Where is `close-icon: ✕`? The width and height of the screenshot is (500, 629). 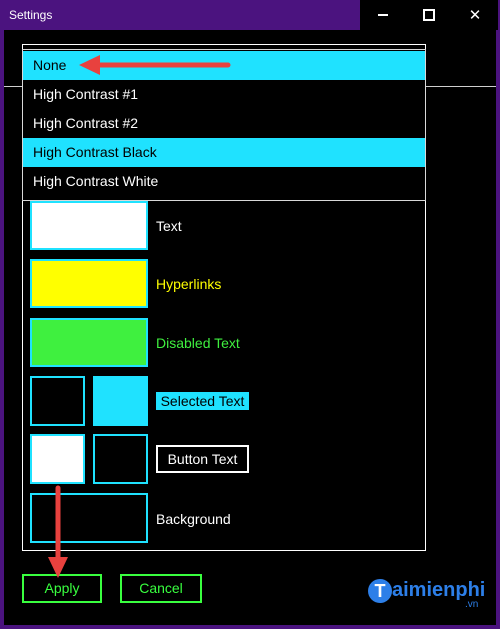
close-icon: ✕ is located at coordinates (475, 15).